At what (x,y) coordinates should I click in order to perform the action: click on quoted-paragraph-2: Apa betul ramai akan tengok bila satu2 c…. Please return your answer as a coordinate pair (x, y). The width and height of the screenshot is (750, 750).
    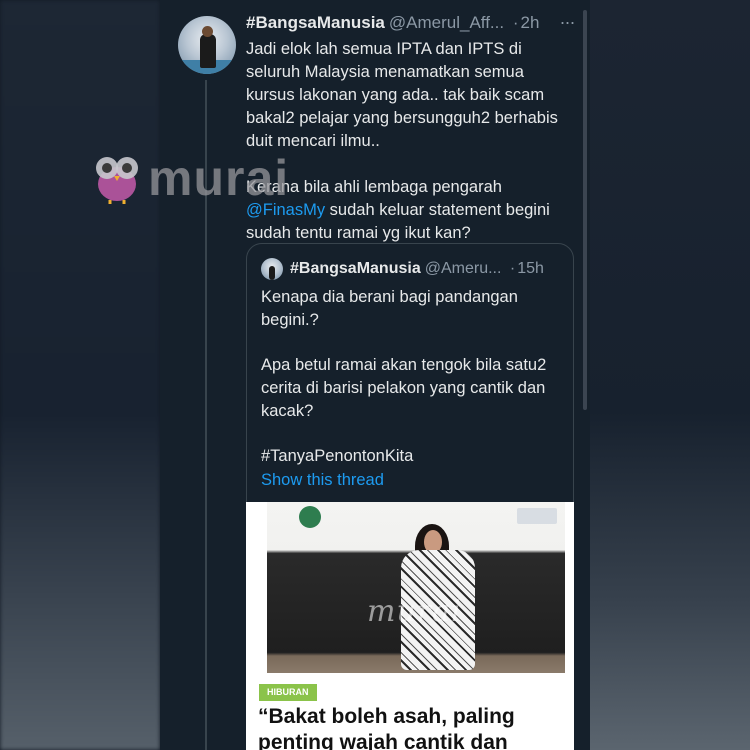
    Looking at the image, I should click on (404, 388).